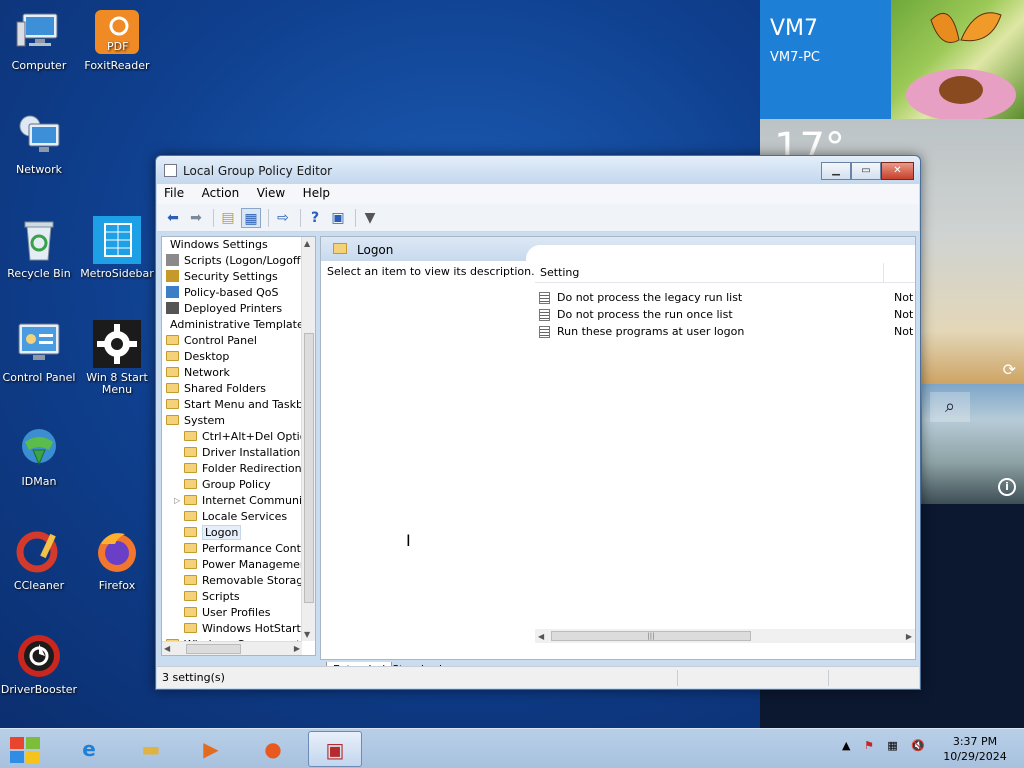 The height and width of the screenshot is (768, 1024). Describe the element at coordinates (232, 325) in the screenshot. I see `tree-node: Administrative Templates` at that location.